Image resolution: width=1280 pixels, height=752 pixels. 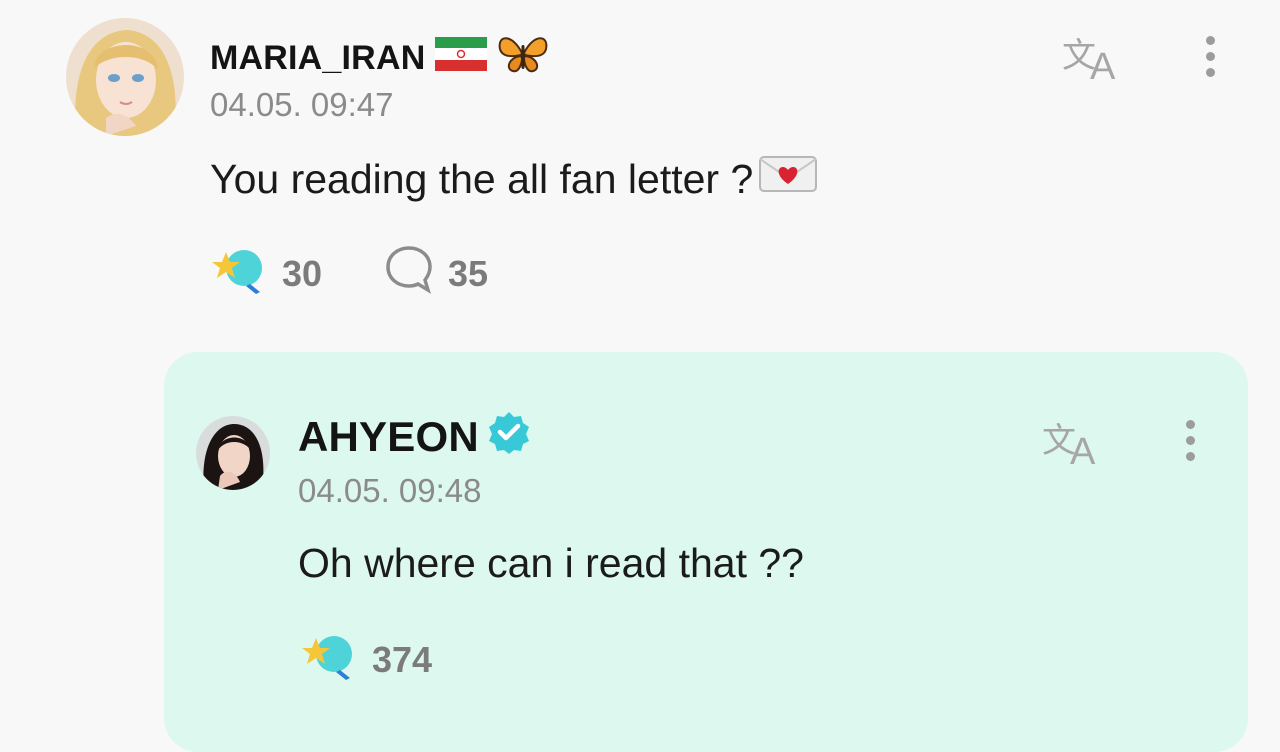 I want to click on avatar, so click(x=125, y=77).